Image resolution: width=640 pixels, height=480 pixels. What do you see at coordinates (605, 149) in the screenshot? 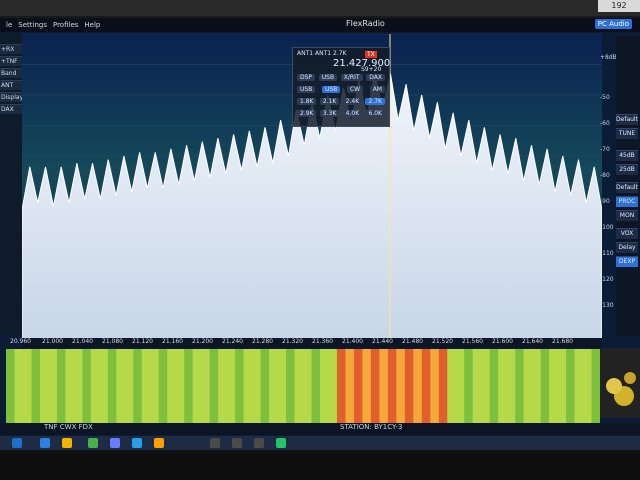
I see `db-label: -70` at bounding box center [605, 149].